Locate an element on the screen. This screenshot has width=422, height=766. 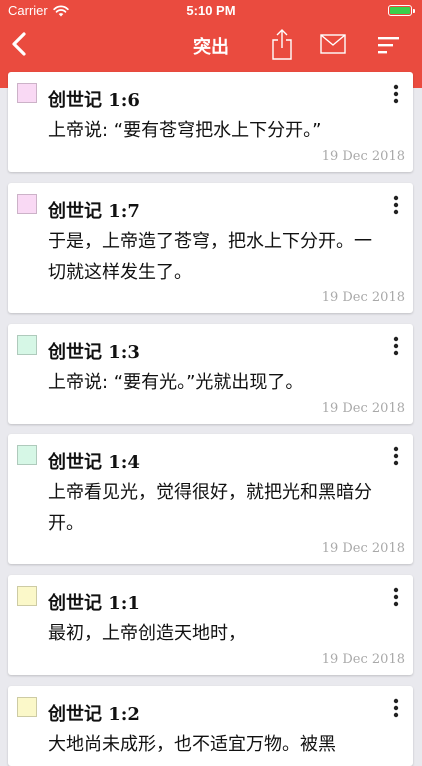
verse-reference: 创世记 1:2 is located at coordinates (94, 714).